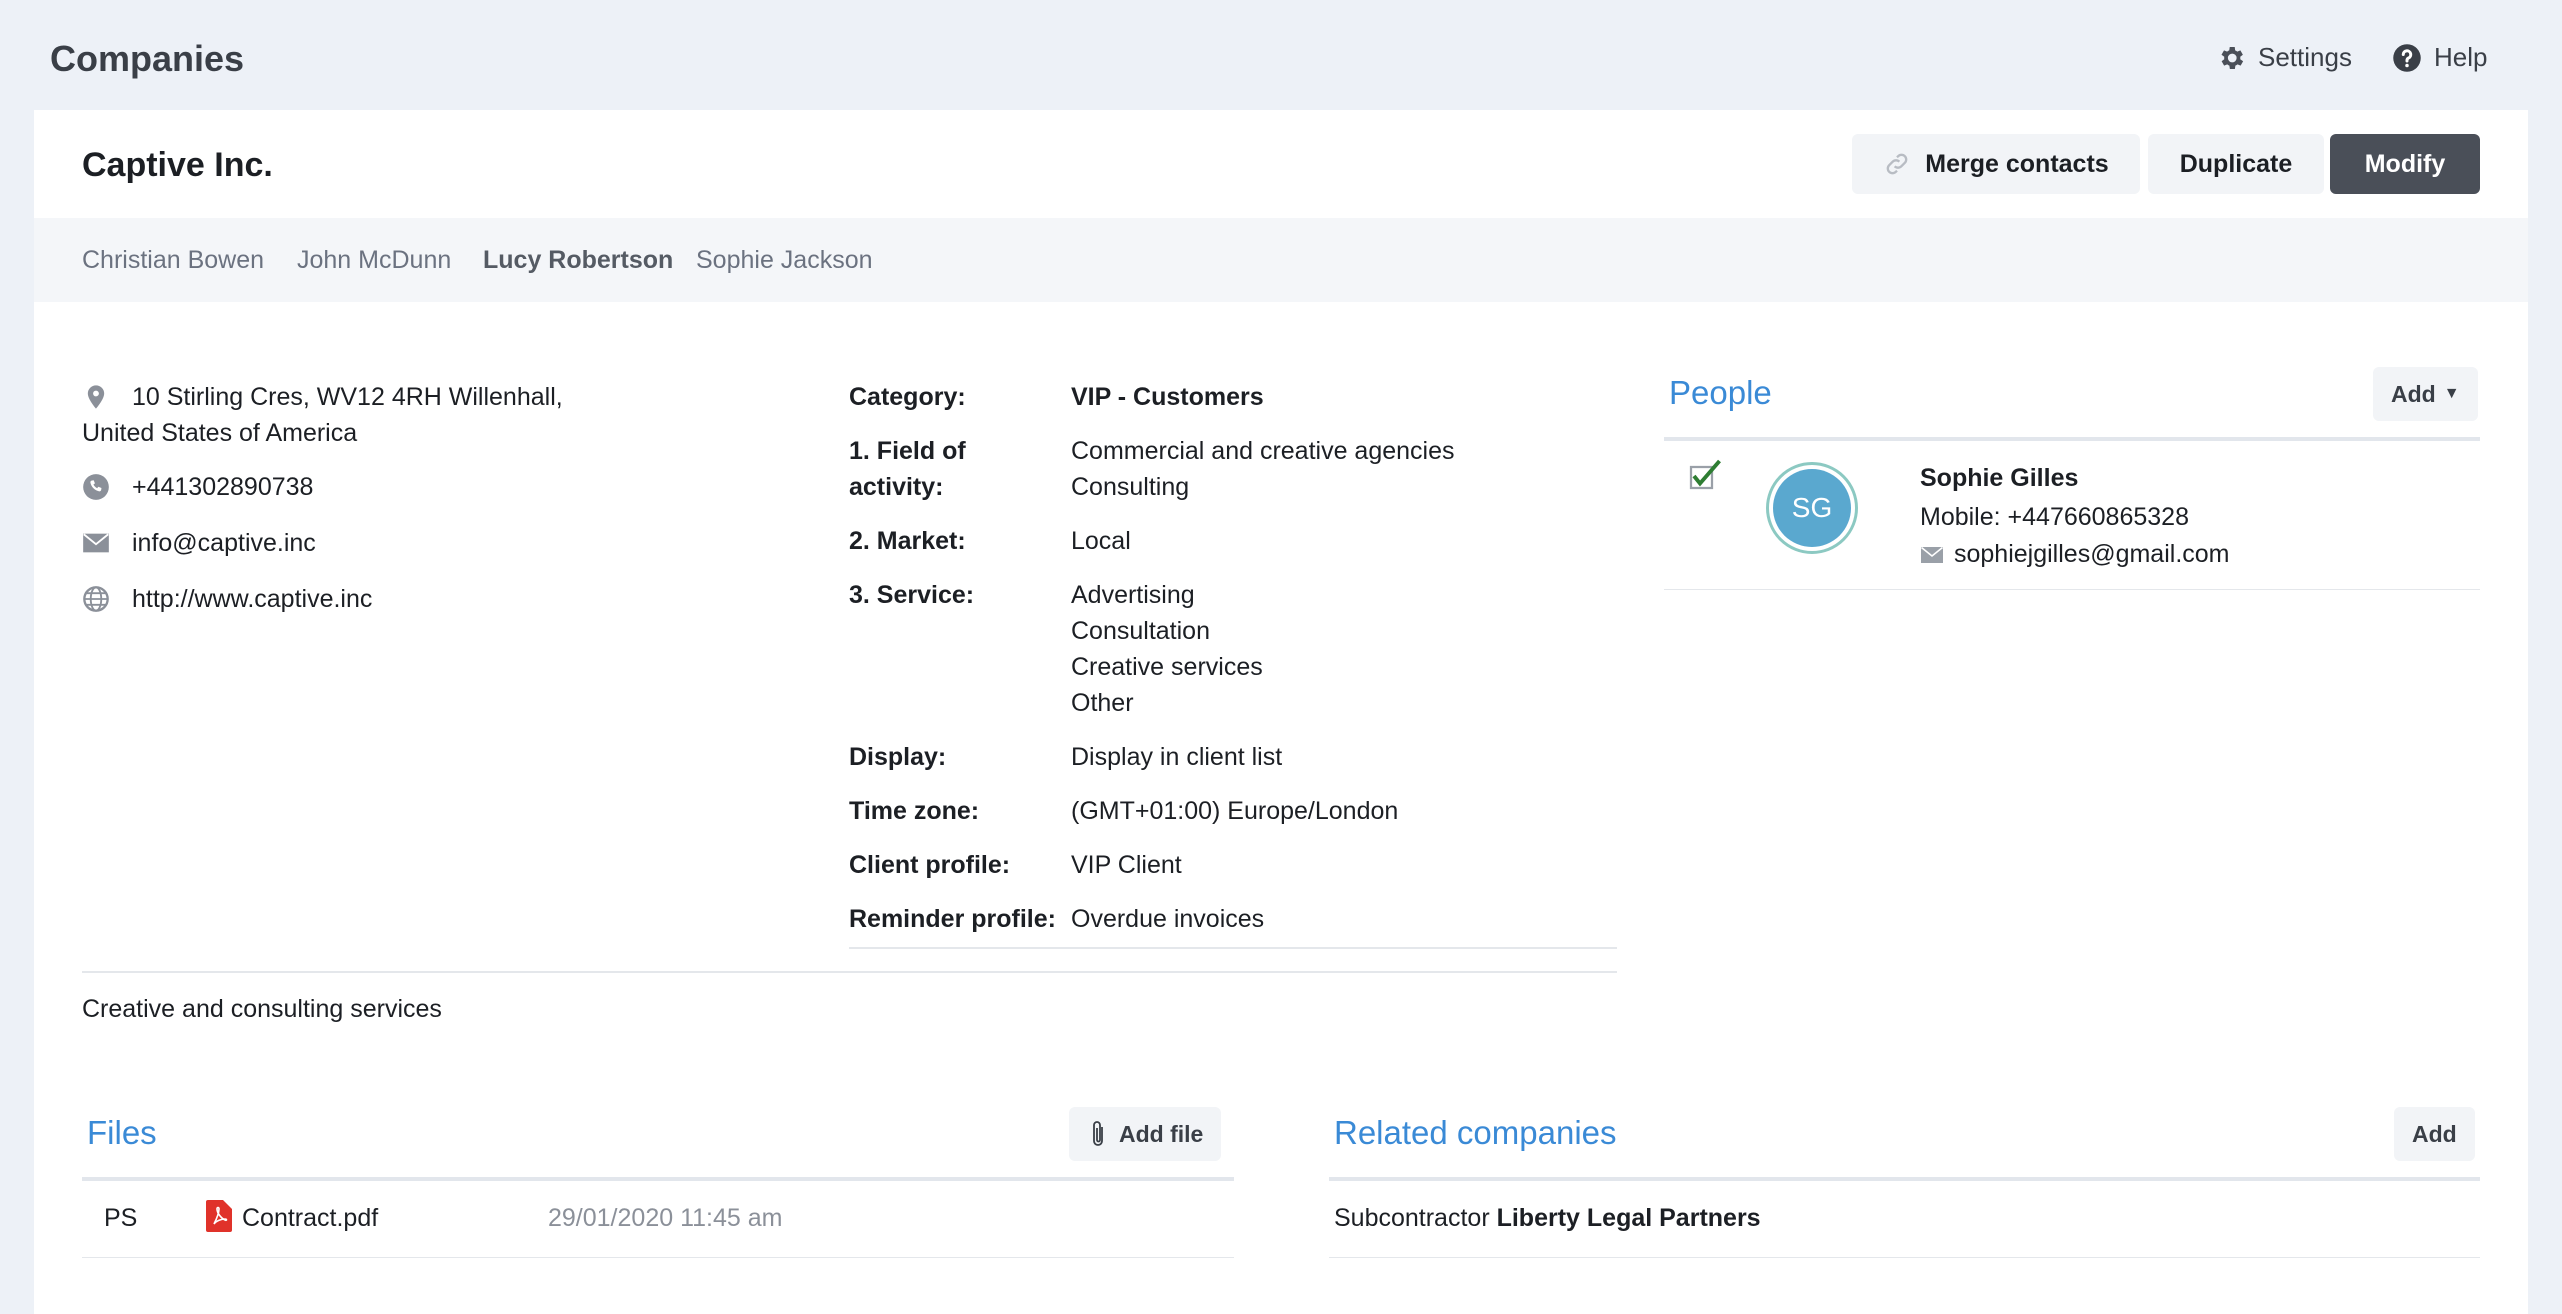 The width and height of the screenshot is (2562, 1314). What do you see at coordinates (107, 602) in the screenshot?
I see `globe-icon` at bounding box center [107, 602].